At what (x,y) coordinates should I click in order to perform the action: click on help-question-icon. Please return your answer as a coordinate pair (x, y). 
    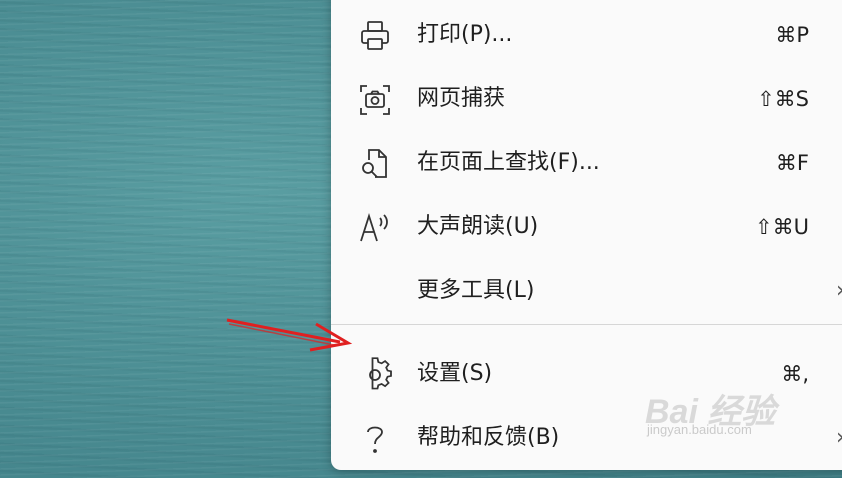
    Looking at the image, I should click on (375, 439).